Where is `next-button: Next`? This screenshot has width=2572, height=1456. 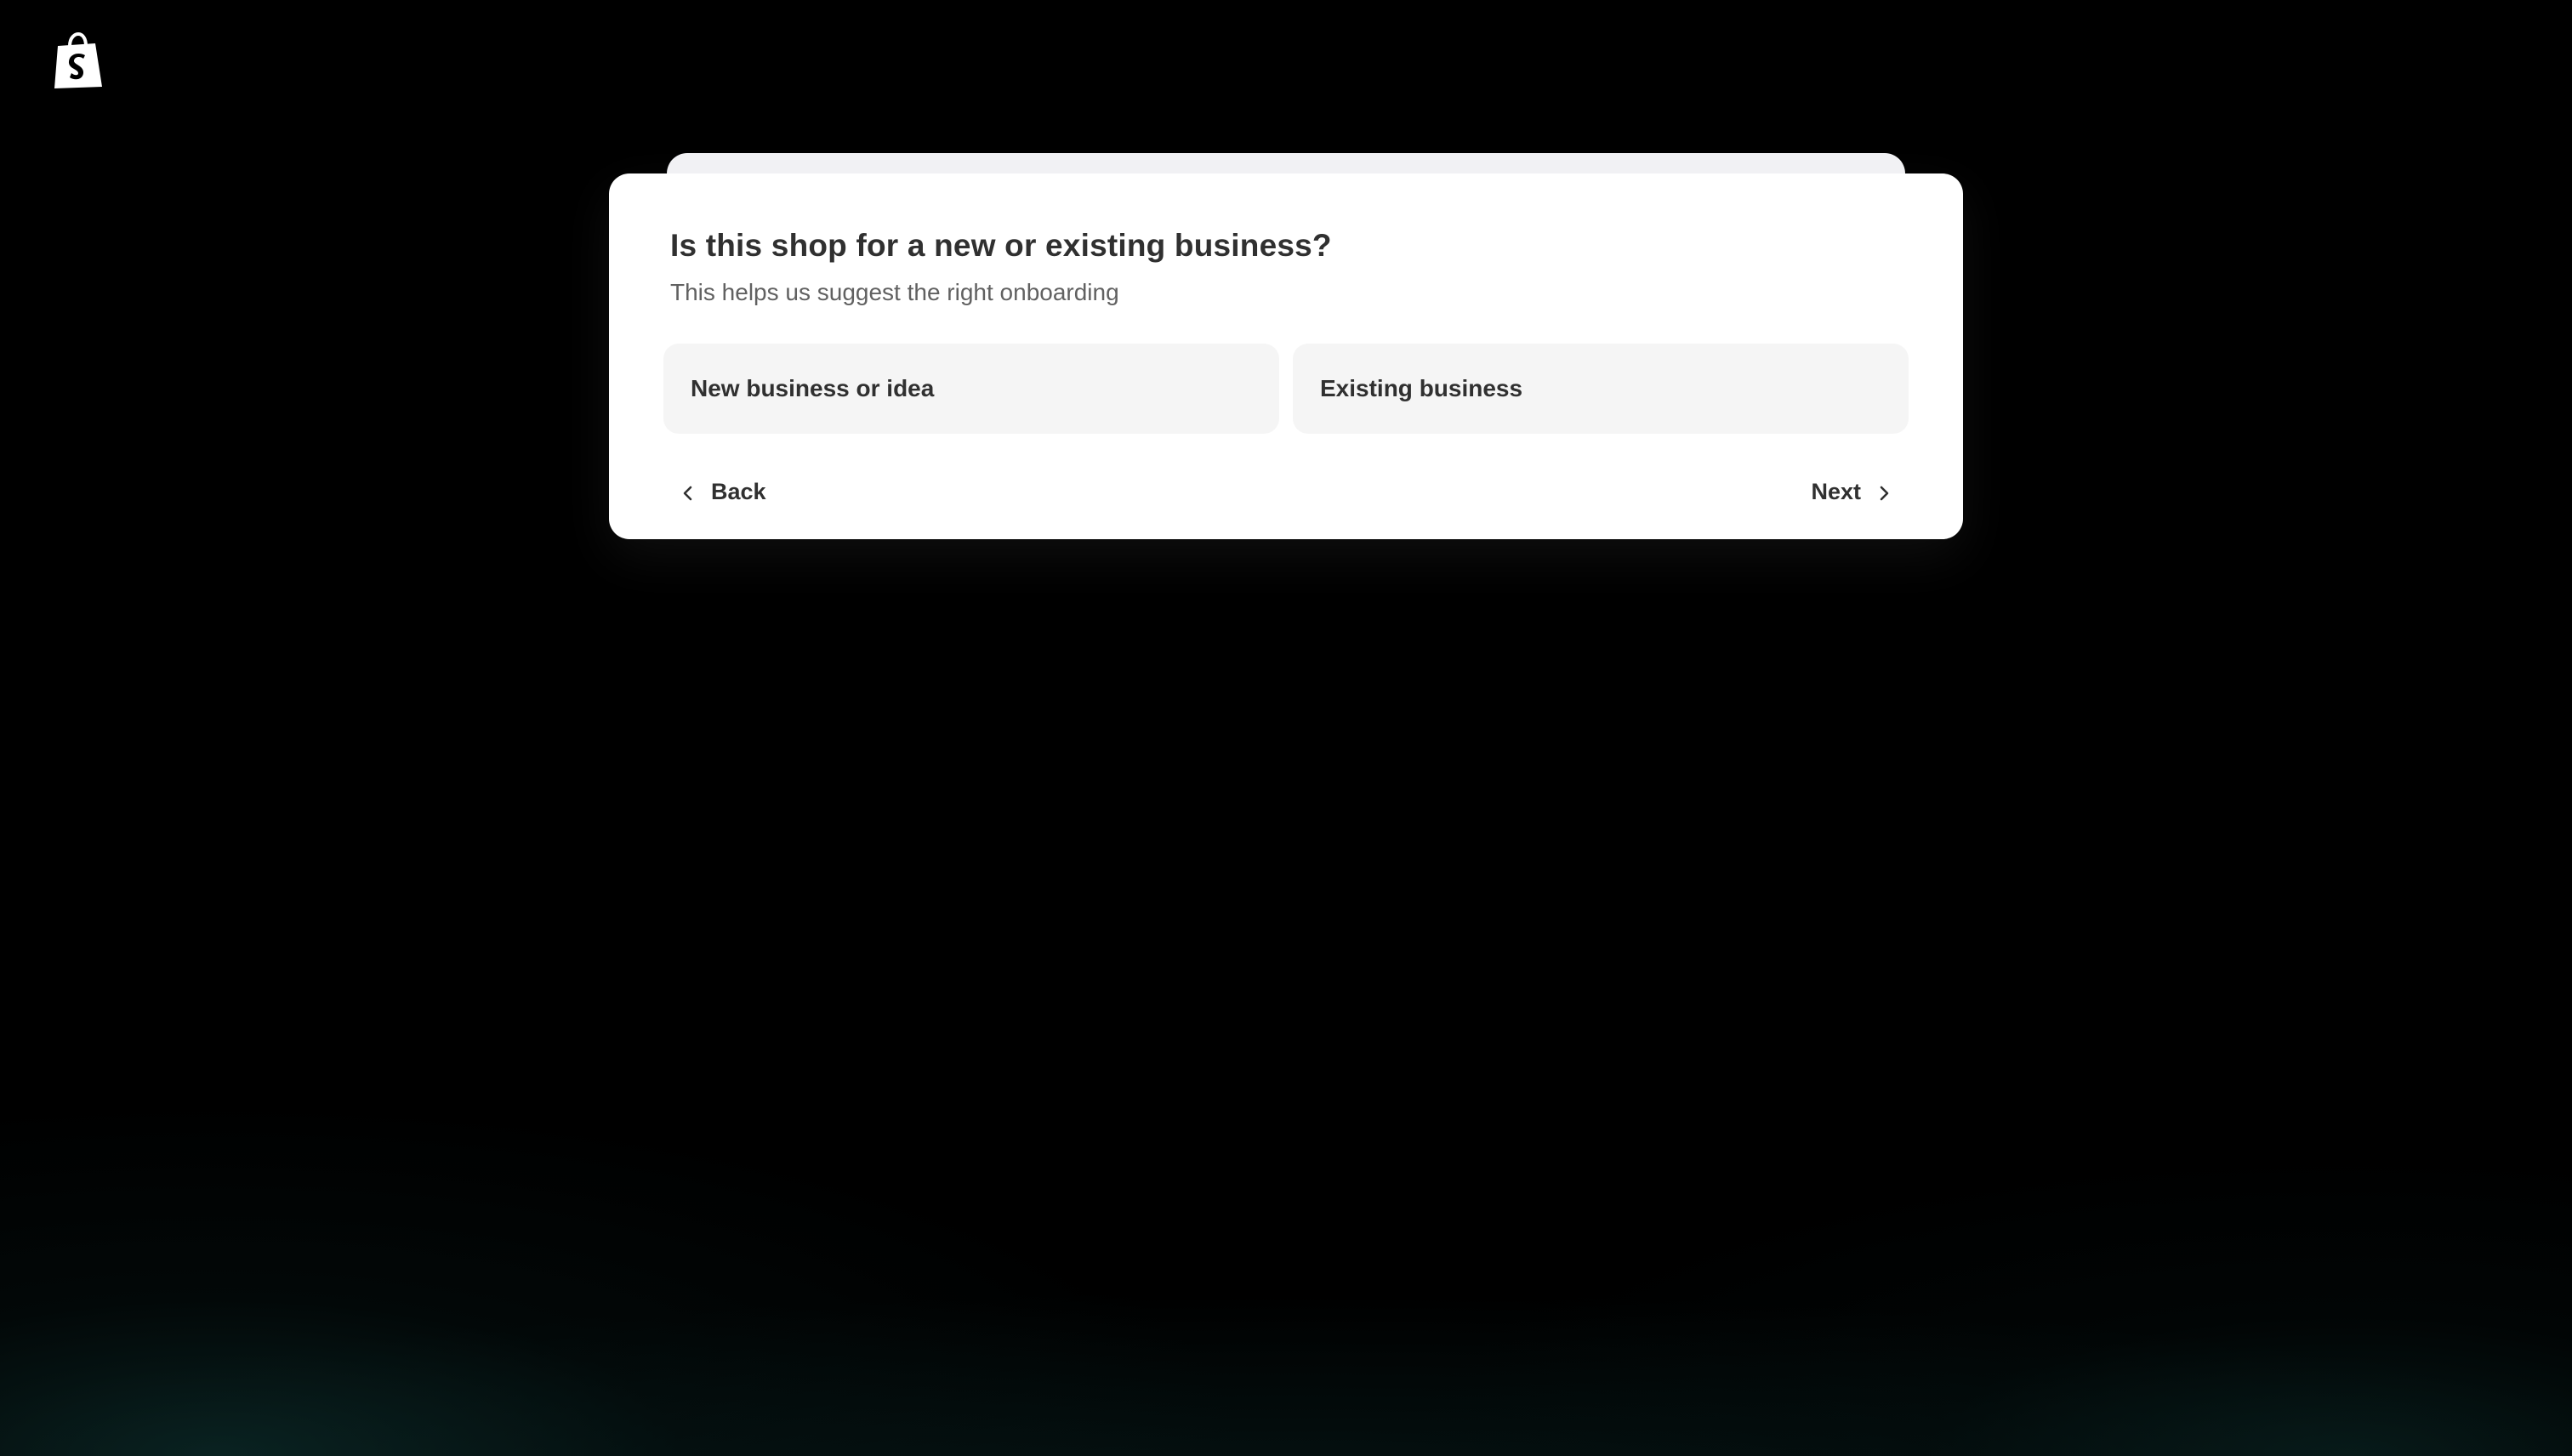 next-button: Next is located at coordinates (1852, 492).